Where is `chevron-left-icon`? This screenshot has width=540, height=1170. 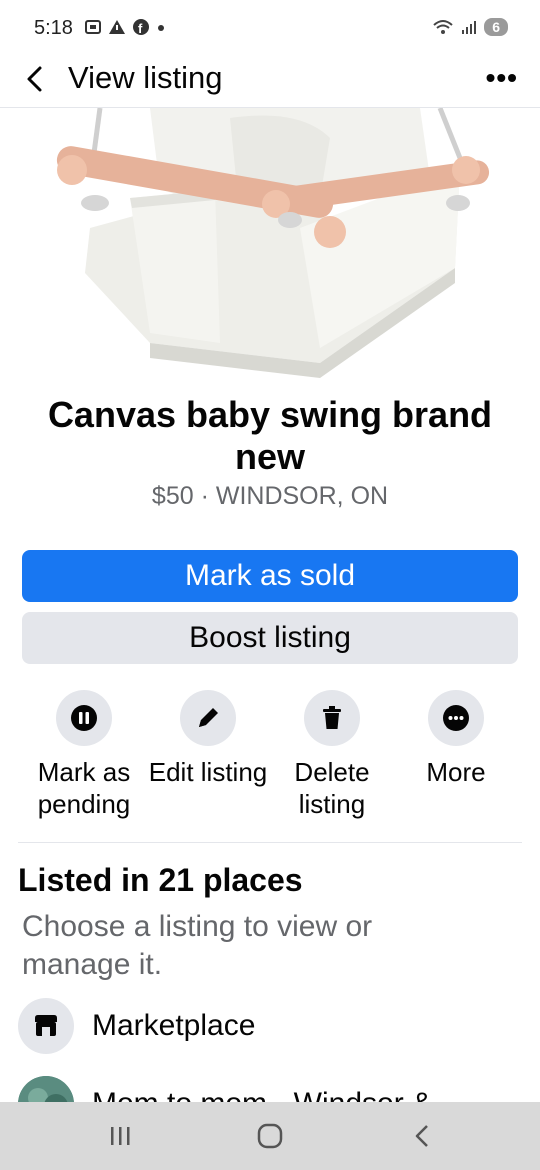 chevron-left-icon is located at coordinates (34, 79).